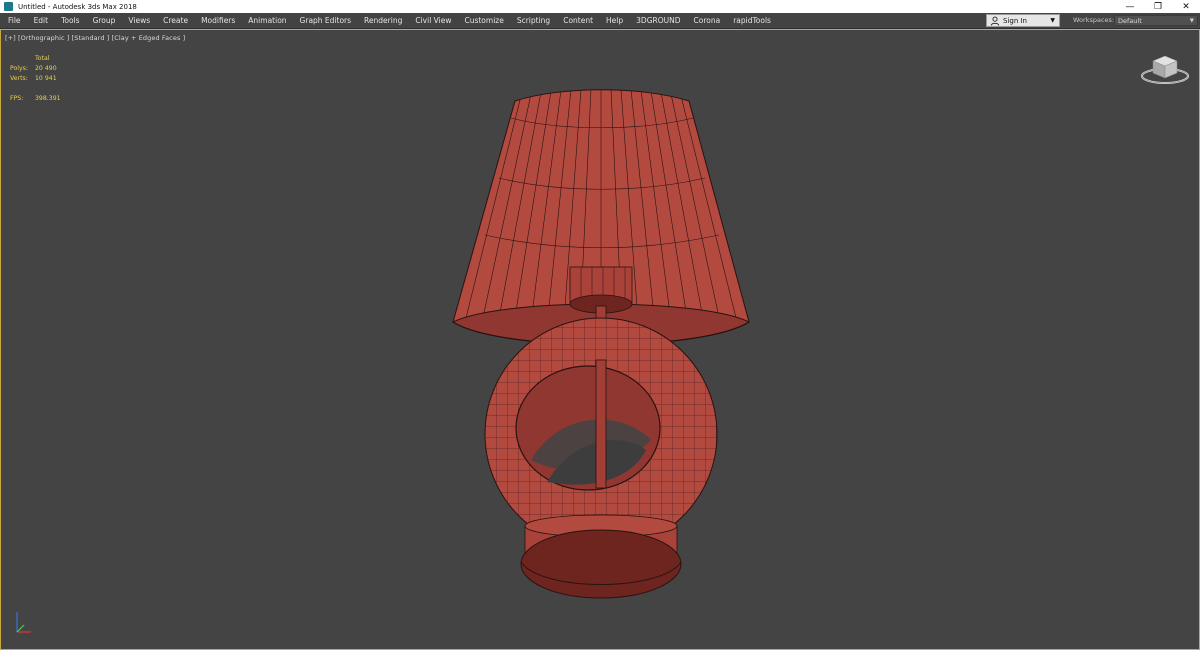  I want to click on menu-rapidtools: rapidTools, so click(752, 20).